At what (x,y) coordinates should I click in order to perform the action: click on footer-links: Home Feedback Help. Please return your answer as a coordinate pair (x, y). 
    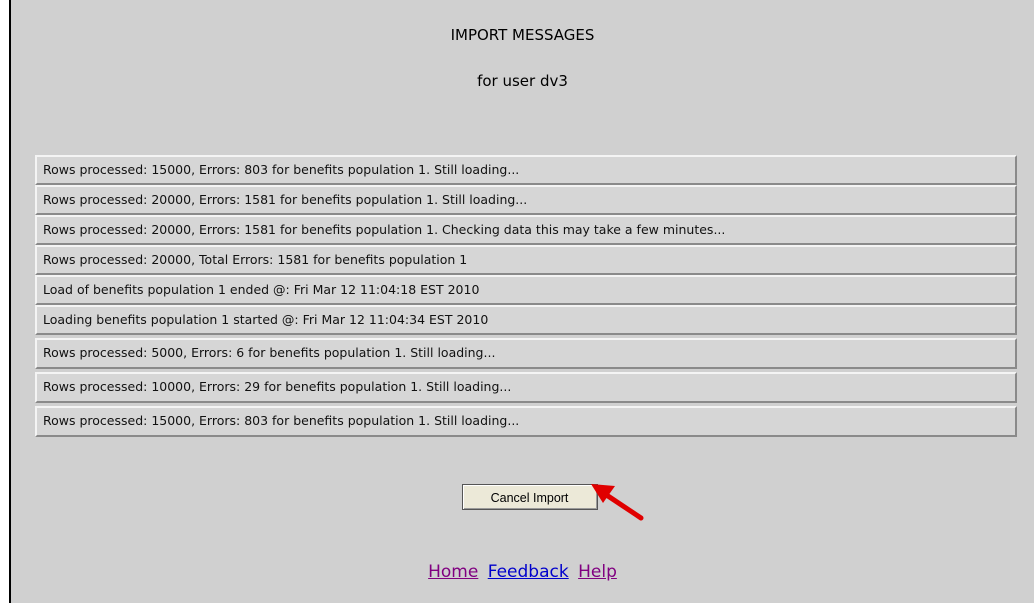
    Looking at the image, I should click on (522, 572).